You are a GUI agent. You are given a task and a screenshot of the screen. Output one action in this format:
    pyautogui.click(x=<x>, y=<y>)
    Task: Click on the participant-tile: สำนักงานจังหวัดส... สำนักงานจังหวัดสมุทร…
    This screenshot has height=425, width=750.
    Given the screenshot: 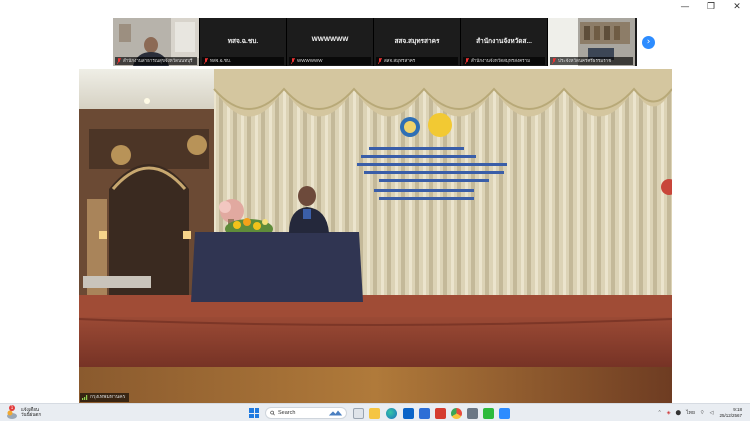 What is the action you would take?
    pyautogui.click(x=504, y=42)
    